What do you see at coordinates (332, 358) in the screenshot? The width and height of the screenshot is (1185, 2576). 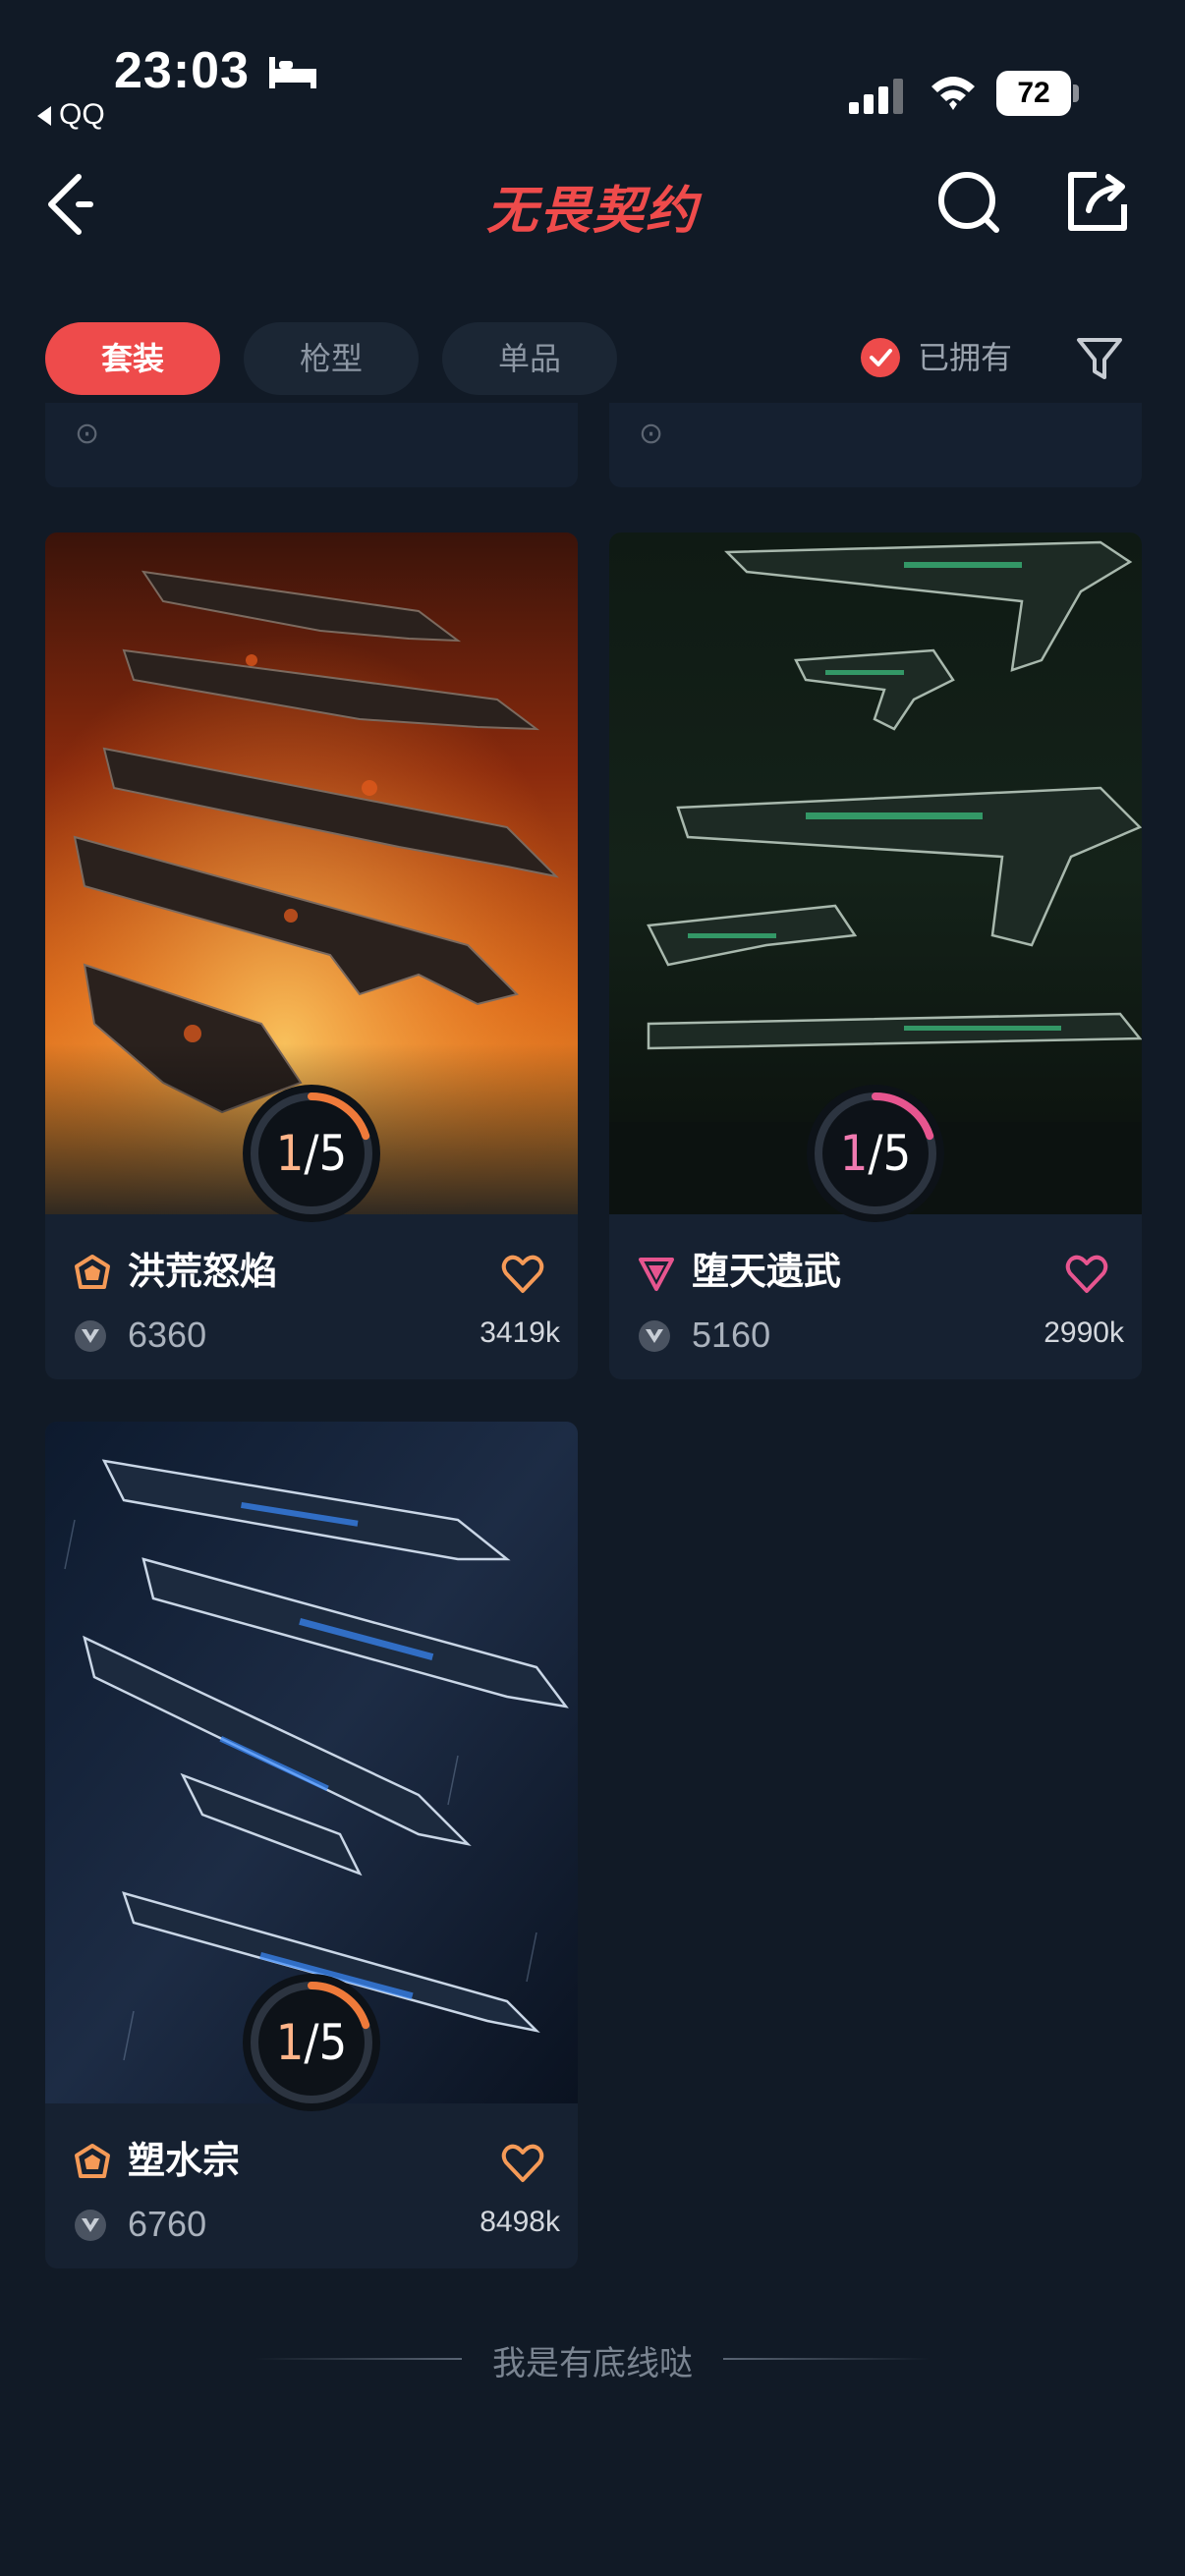 I see `tab-weapon-types: 枪型` at bounding box center [332, 358].